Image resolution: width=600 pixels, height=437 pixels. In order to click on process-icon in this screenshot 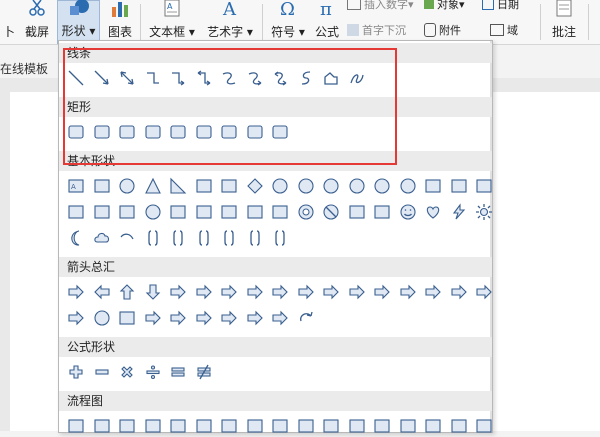, I will do `click(76, 426)`.